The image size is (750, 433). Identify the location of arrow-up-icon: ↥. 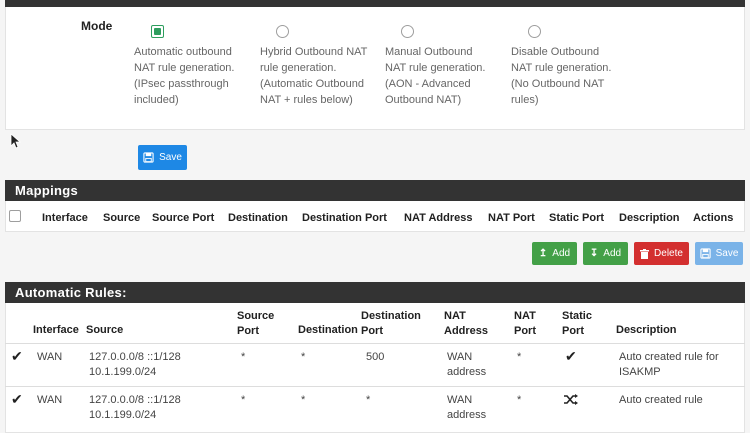
(543, 253).